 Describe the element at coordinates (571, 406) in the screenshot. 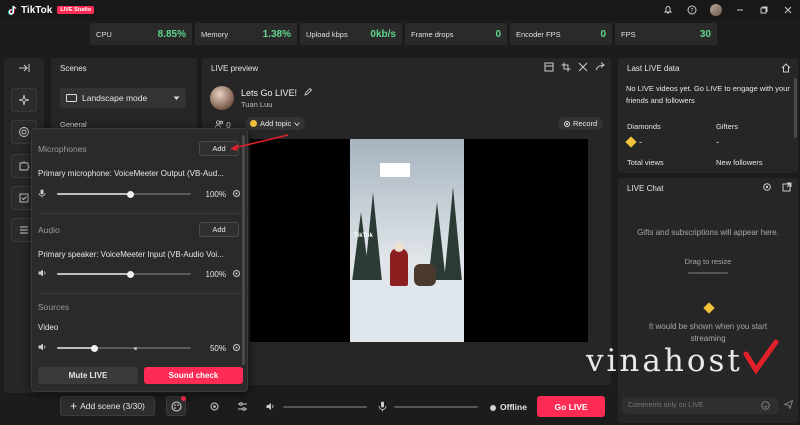

I see `go-live-button: Go LIVE` at that location.